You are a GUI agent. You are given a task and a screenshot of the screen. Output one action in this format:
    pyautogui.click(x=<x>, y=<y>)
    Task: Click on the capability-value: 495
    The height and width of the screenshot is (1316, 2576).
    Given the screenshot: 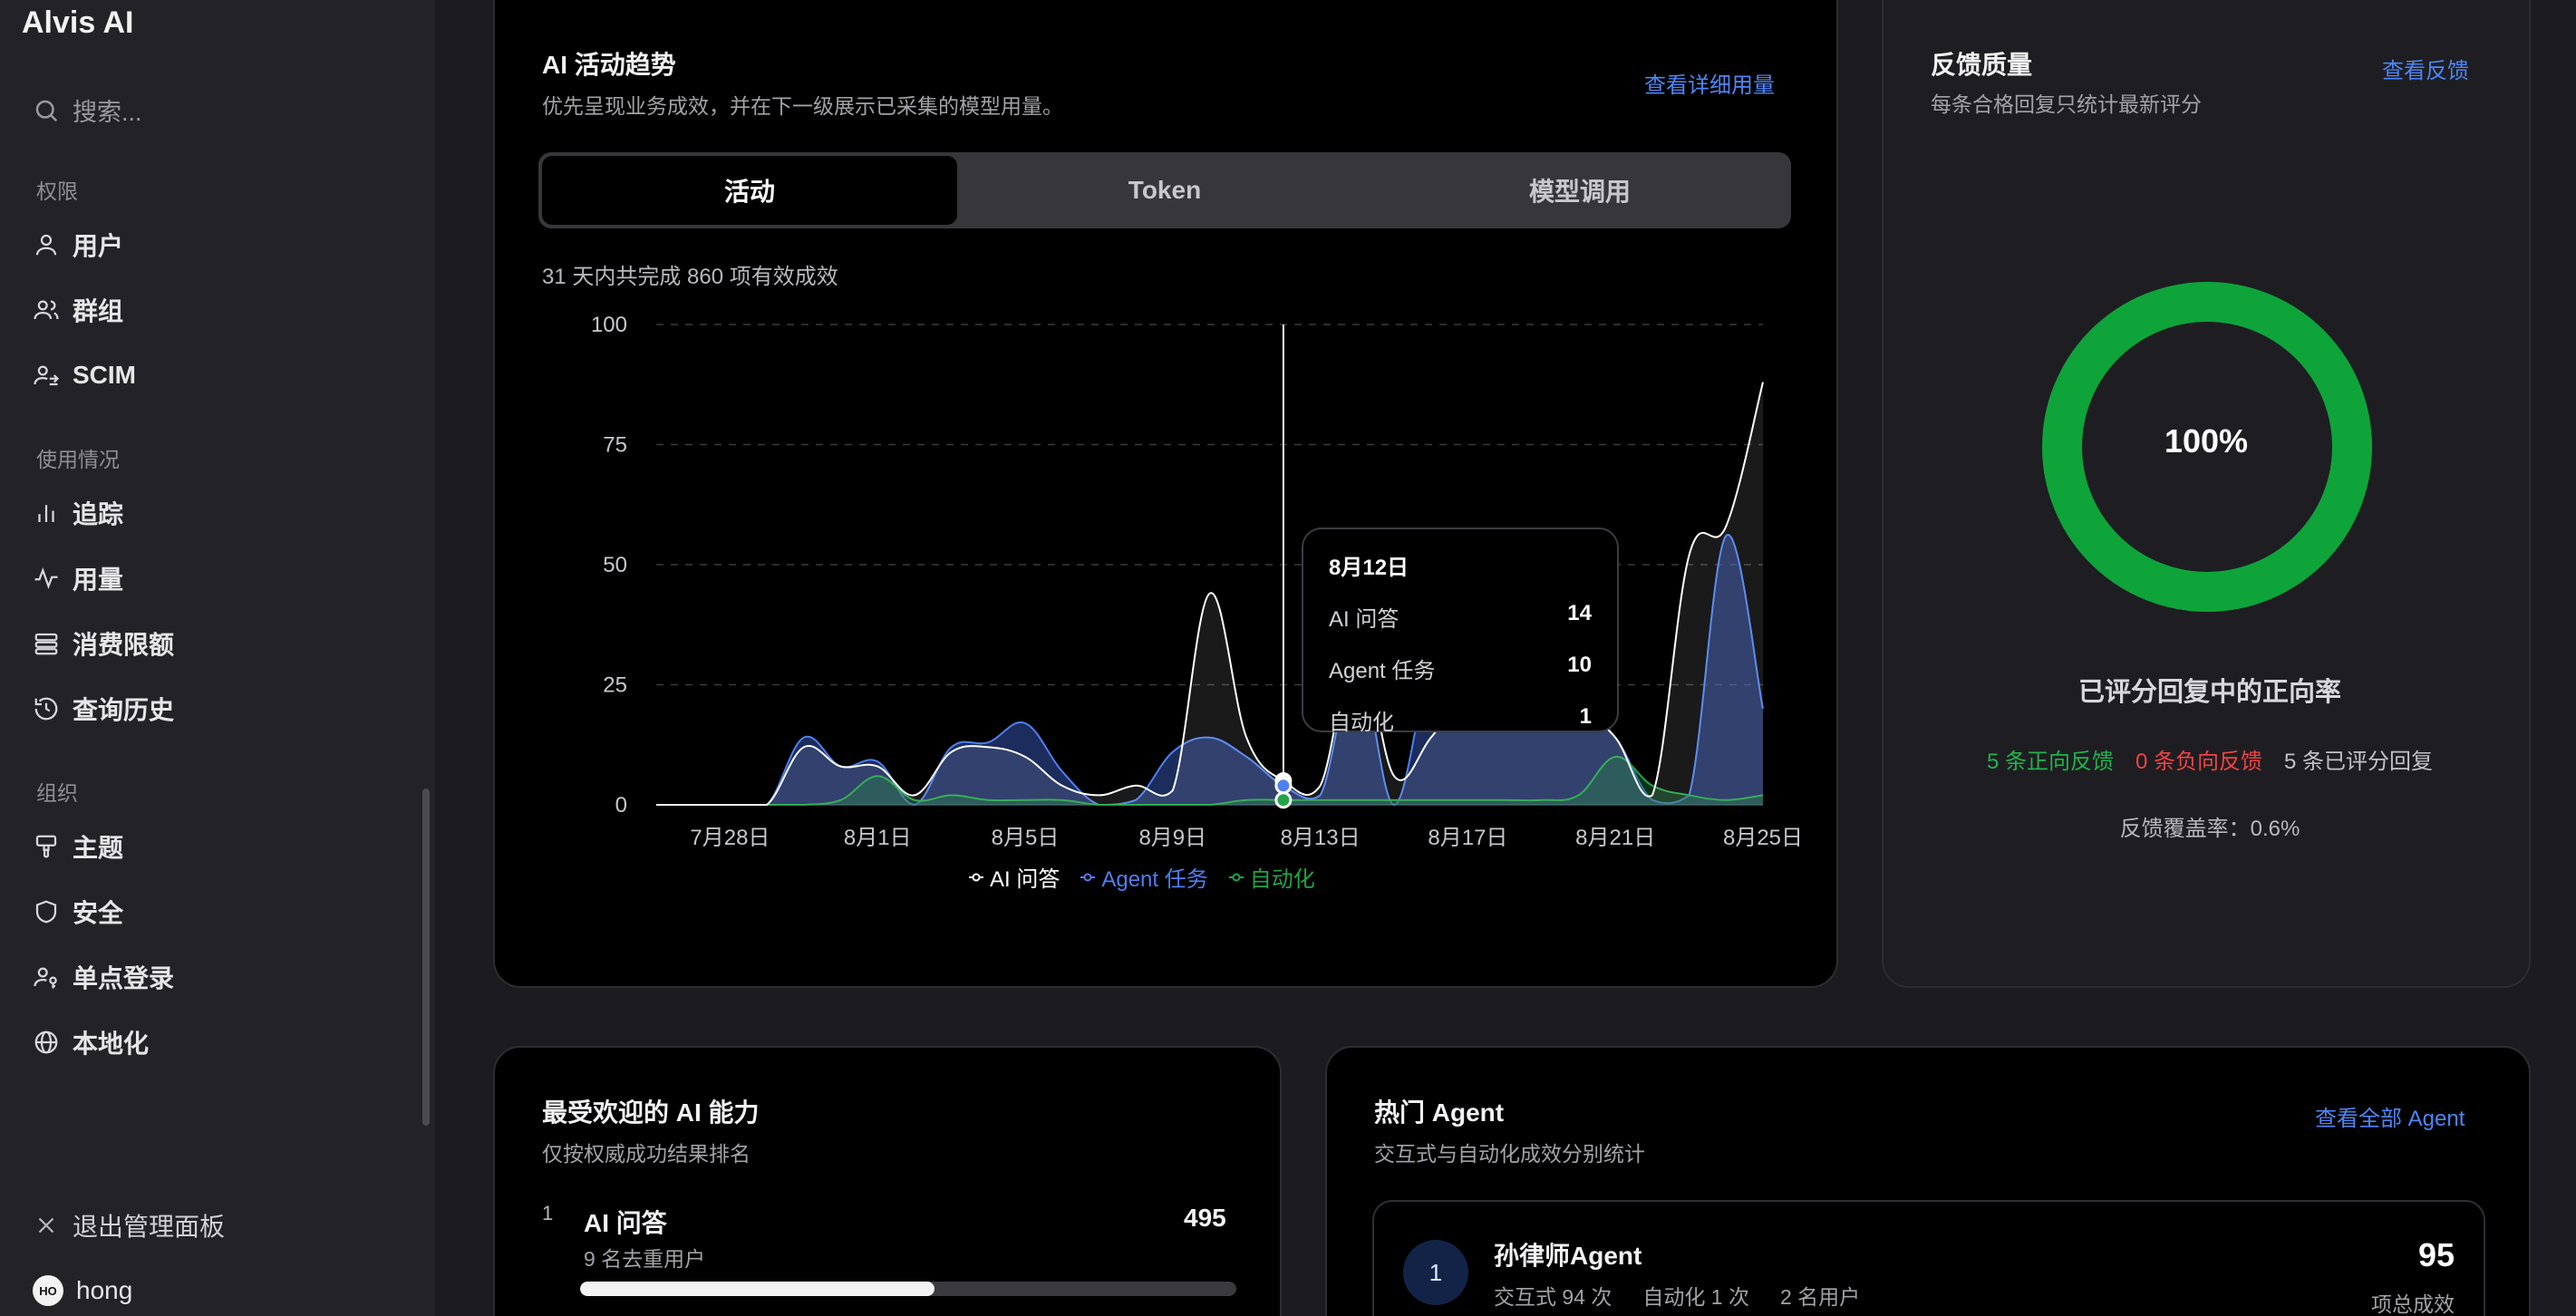 What is the action you would take?
    pyautogui.click(x=1205, y=1218)
    